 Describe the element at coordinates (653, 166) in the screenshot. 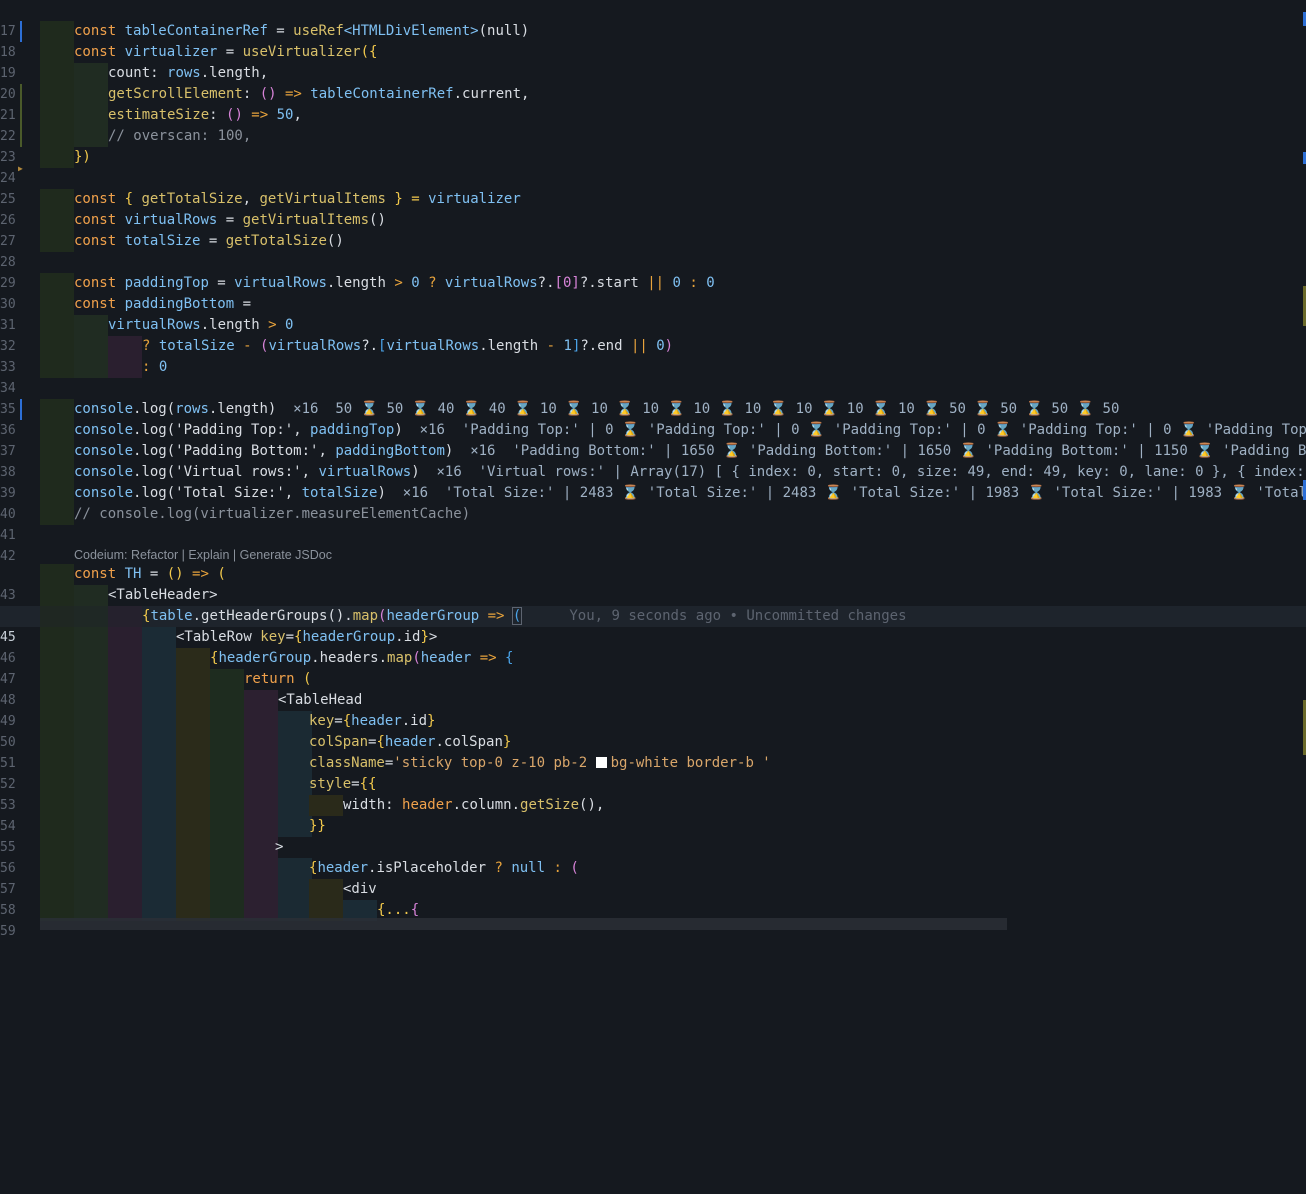

I see `code-line: 24 })` at that location.